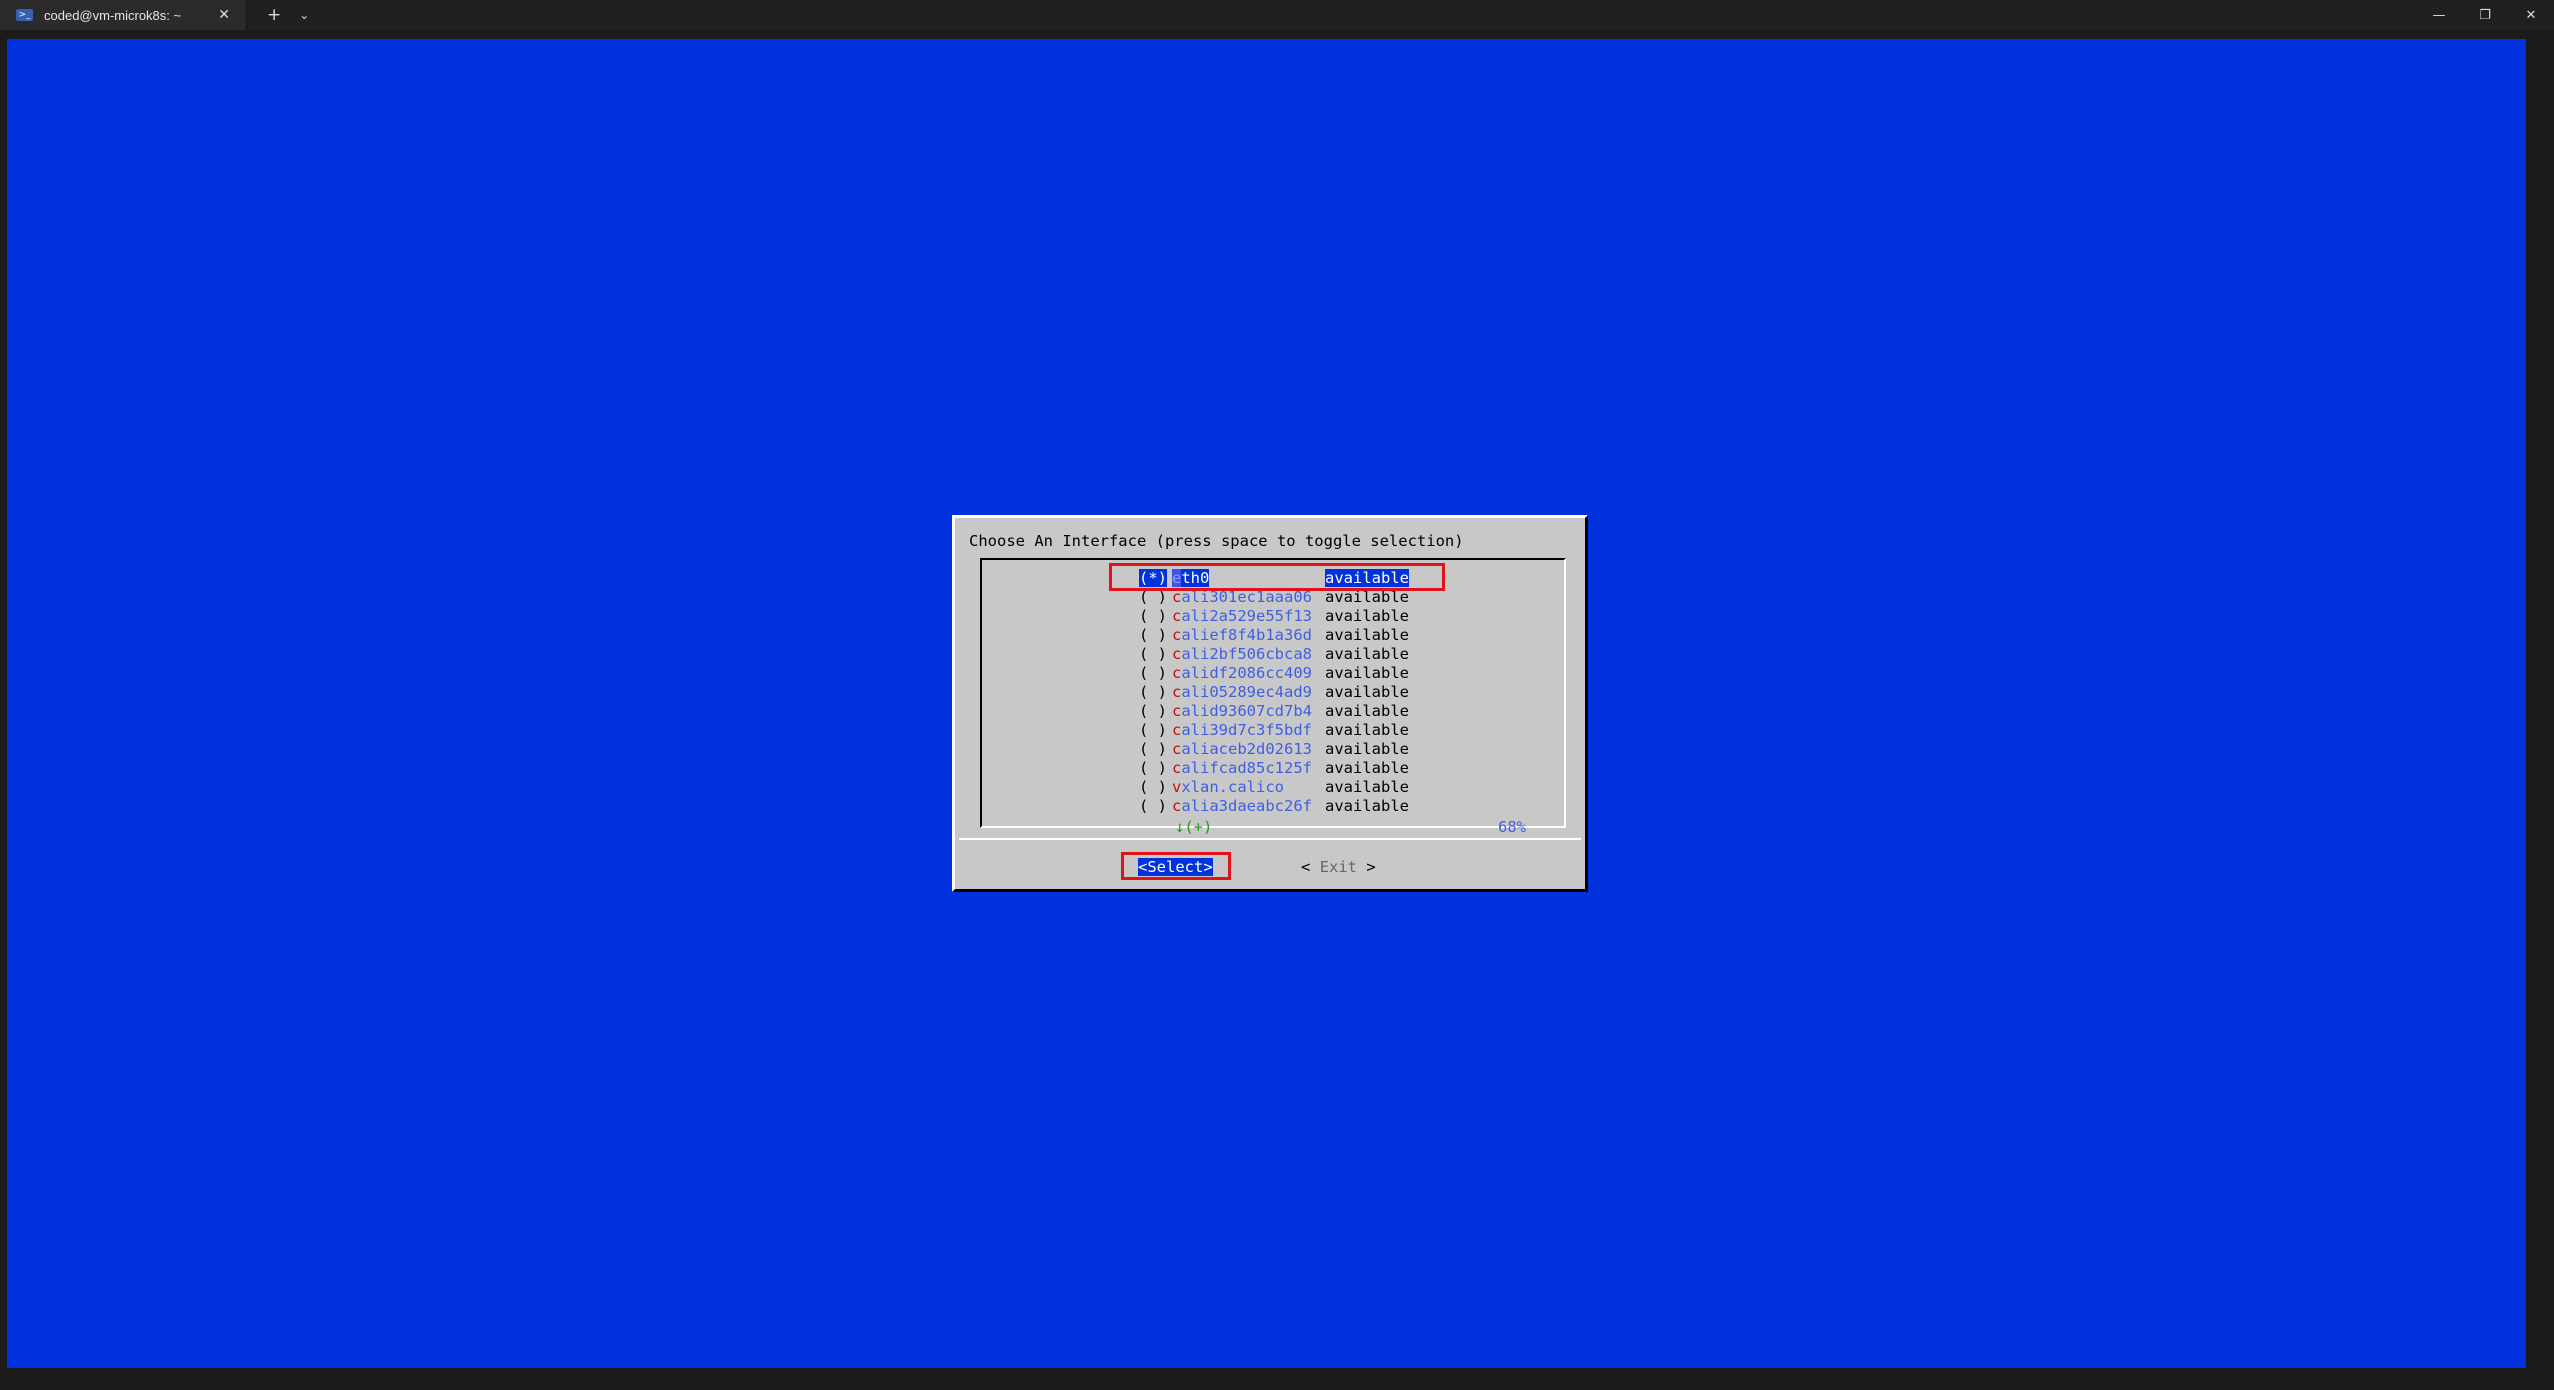  I want to click on scroll-percent: 68%, so click(1512, 827).